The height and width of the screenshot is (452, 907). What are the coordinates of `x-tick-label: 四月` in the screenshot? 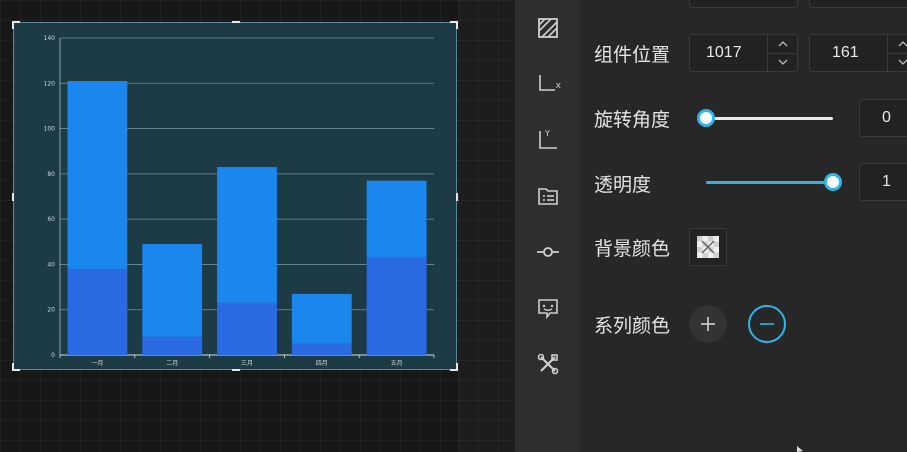 It's located at (322, 363).